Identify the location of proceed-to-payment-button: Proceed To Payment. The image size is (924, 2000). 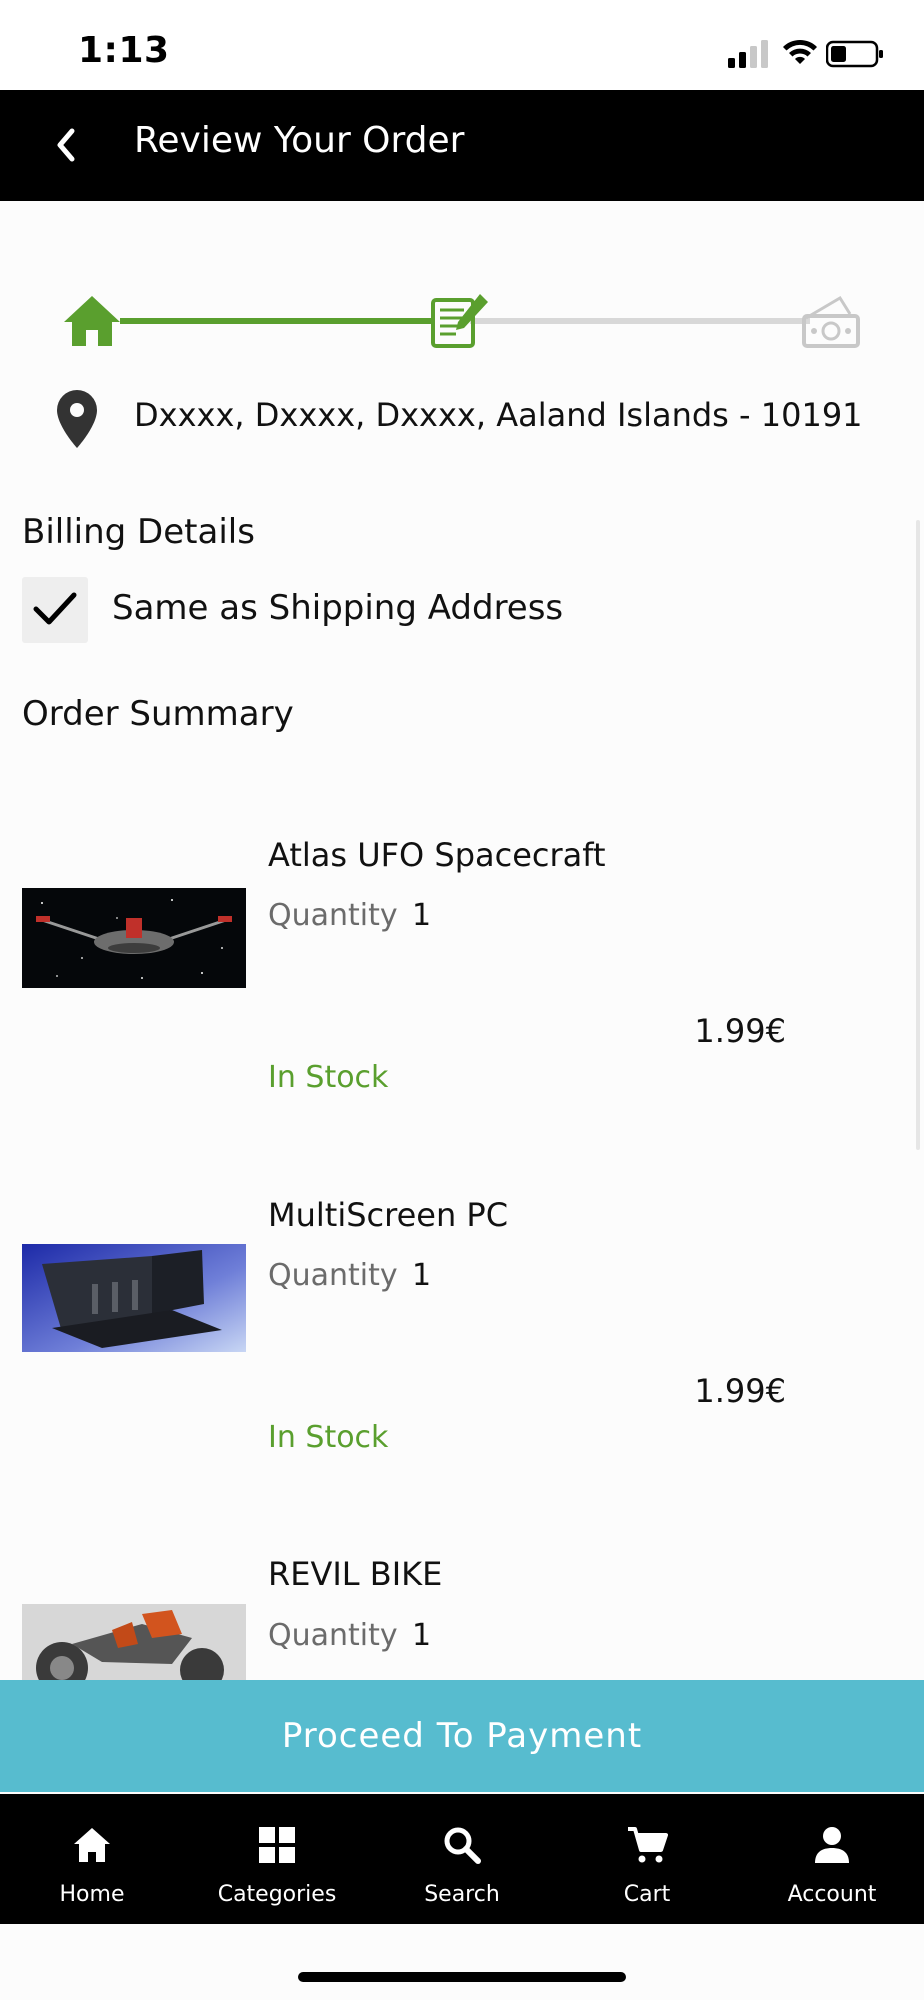
(462, 1736).